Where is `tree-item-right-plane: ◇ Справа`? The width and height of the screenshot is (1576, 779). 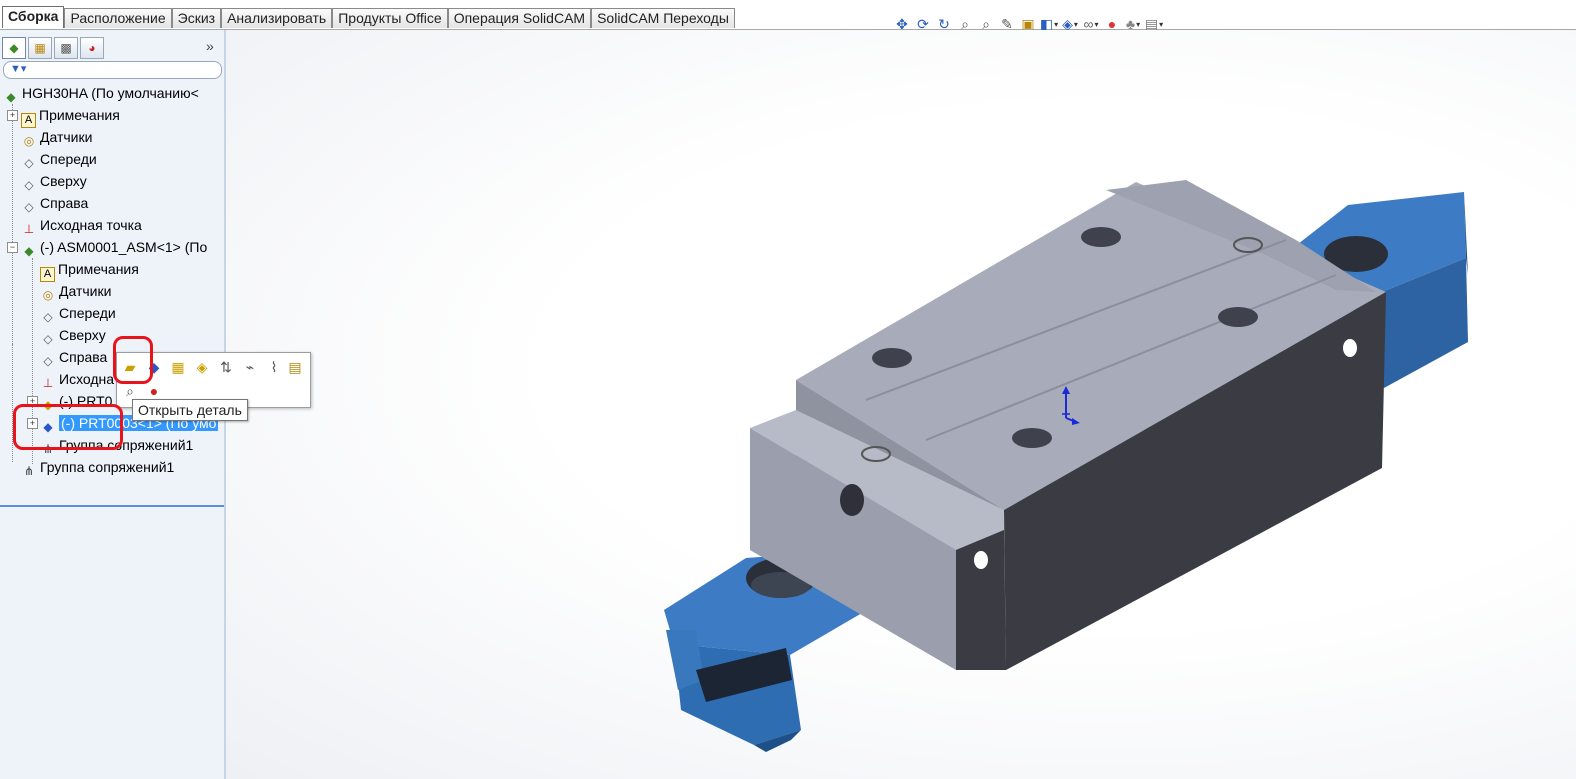
tree-item-right-plane: ◇ Справа is located at coordinates (54, 203).